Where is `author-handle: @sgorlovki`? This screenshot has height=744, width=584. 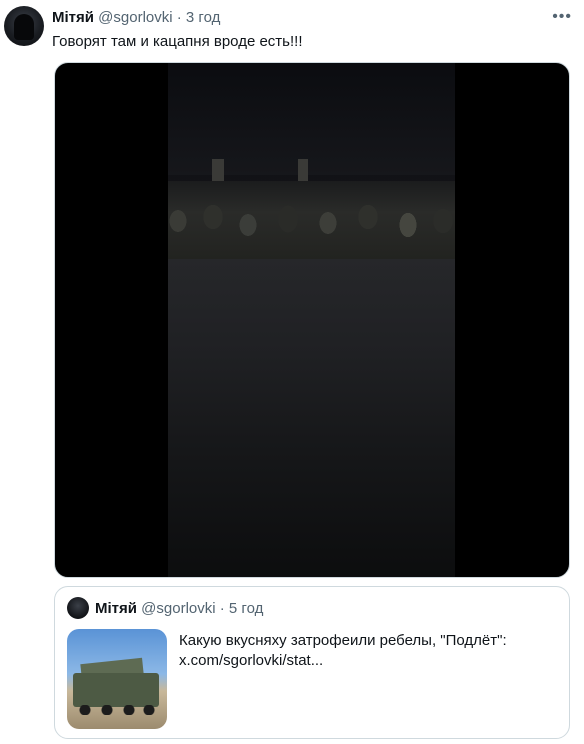
author-handle: @sgorlovki is located at coordinates (135, 17).